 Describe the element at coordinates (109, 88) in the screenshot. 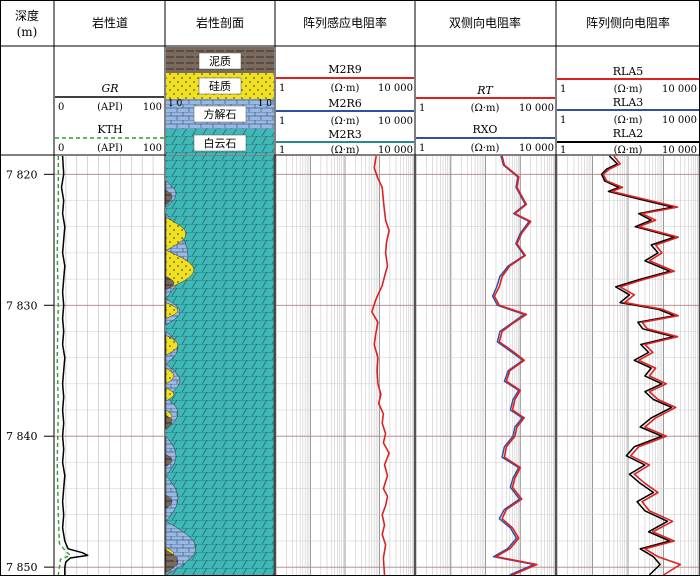

I see `gr-curve-name: GR` at that location.